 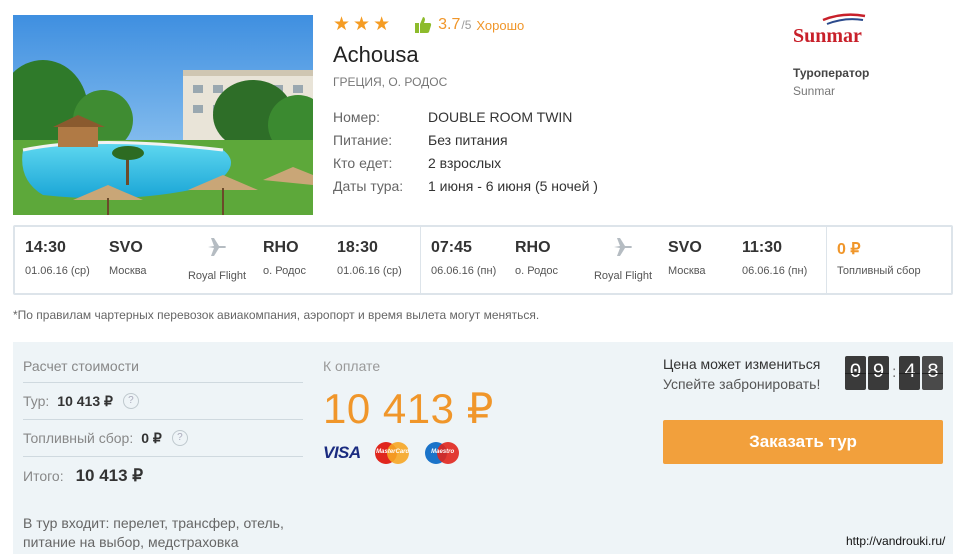 I want to click on calc-total-label: Итого:, so click(x=43, y=476).